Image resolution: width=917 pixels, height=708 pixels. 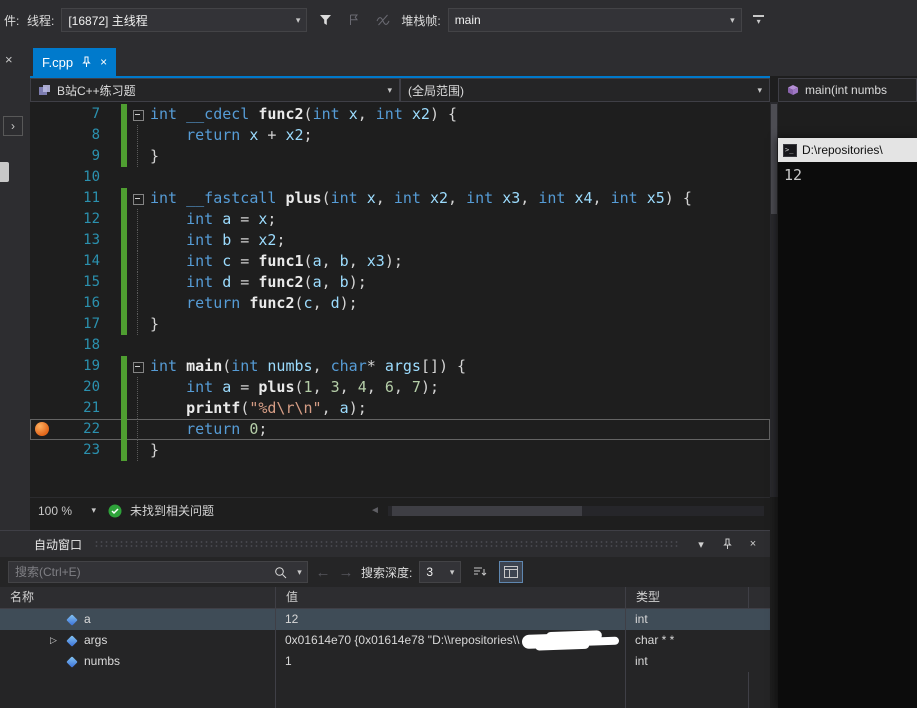 What do you see at coordinates (400, 387) in the screenshot?
I see `code-line: 20 int a = plus(1, 3, 4, 6, 7);` at bounding box center [400, 387].